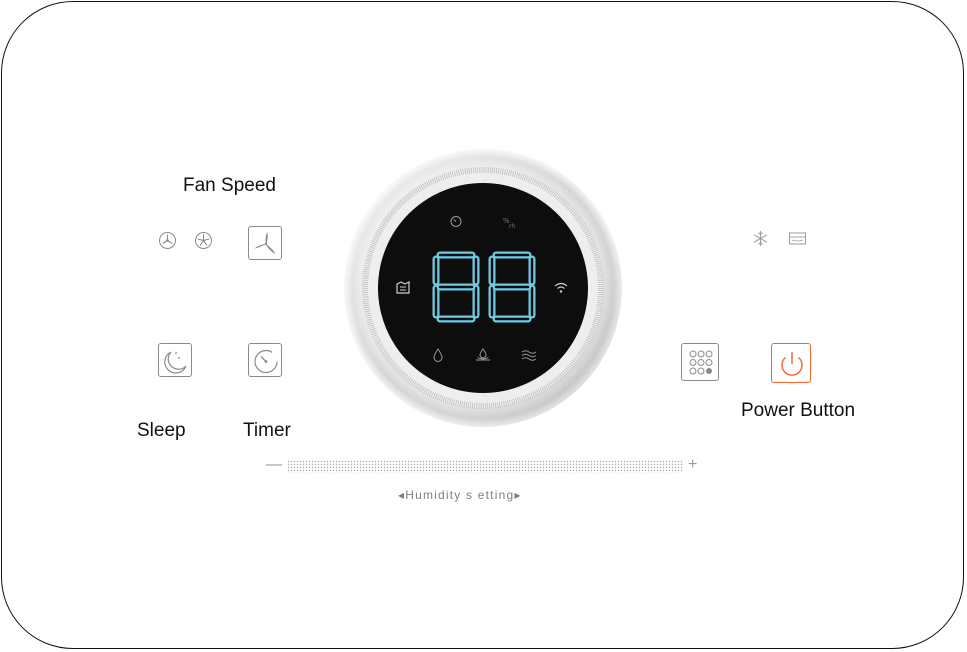  I want to click on water-tank-icon, so click(797, 238).